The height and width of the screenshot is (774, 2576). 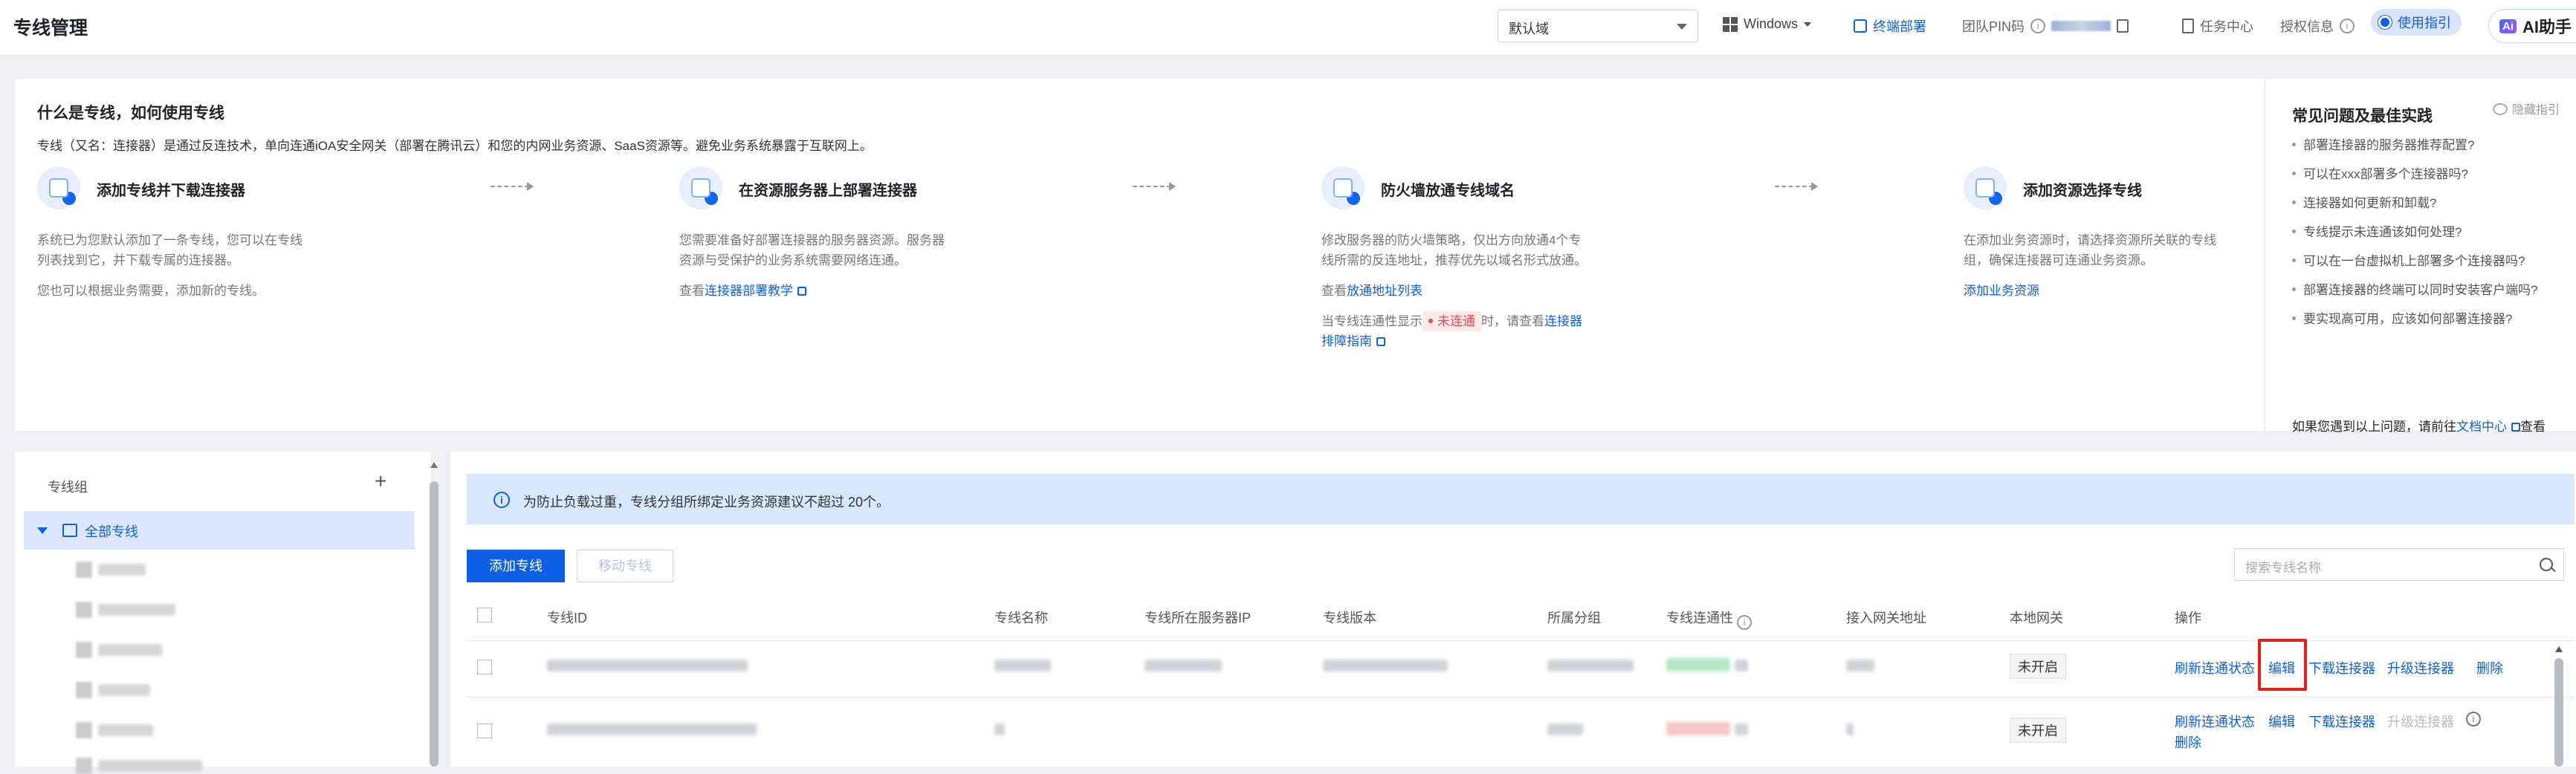 I want to click on step-text: 您也可以根据业务需要，添加新的专线。, so click(x=151, y=291).